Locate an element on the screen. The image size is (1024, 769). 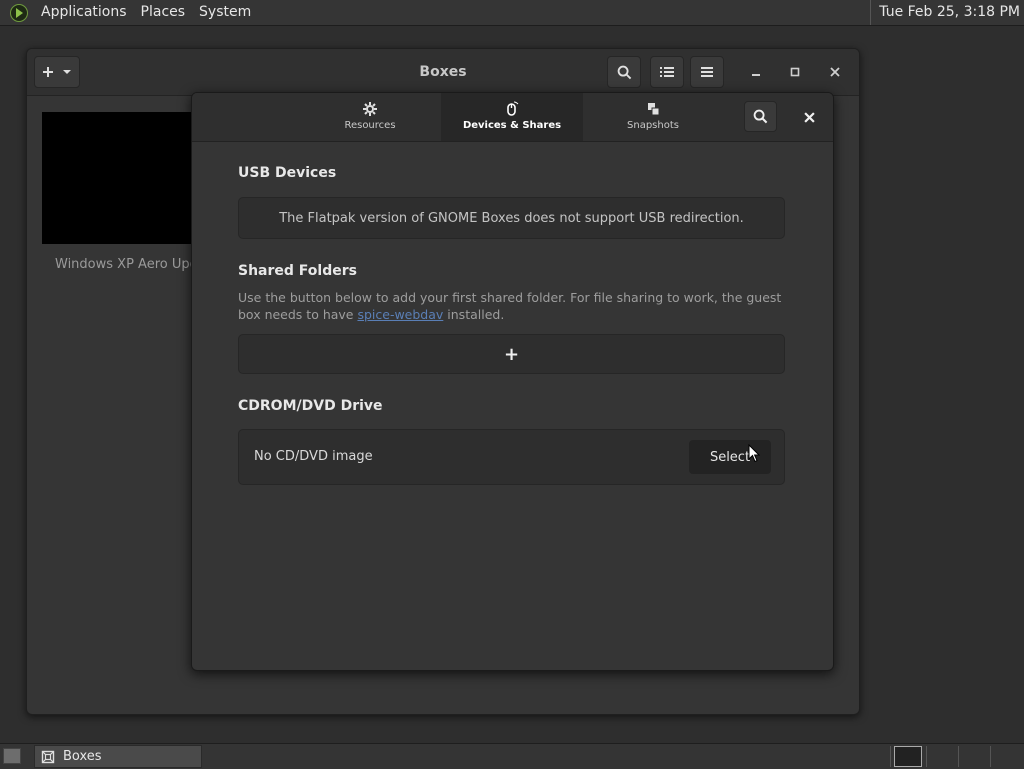
shared-desc-end: installed. is located at coordinates (474, 314).